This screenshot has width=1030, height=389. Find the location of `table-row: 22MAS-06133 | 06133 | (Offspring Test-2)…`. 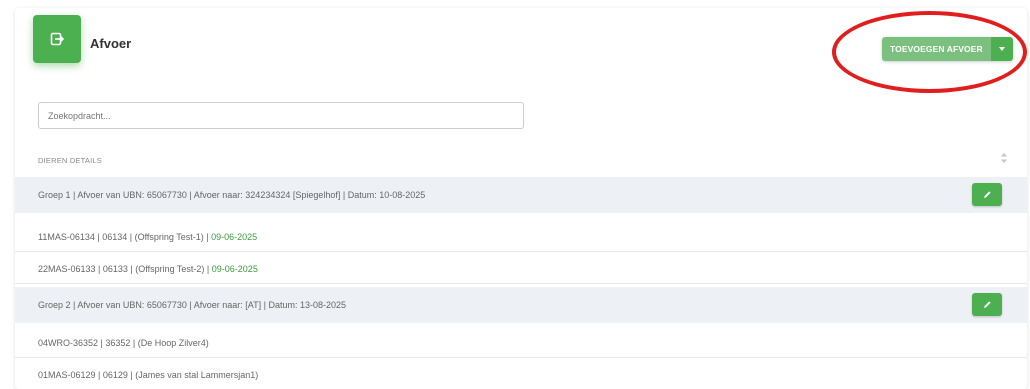

table-row: 22MAS-06133 | 06133 | (Offspring Test-2)… is located at coordinates (521, 269).